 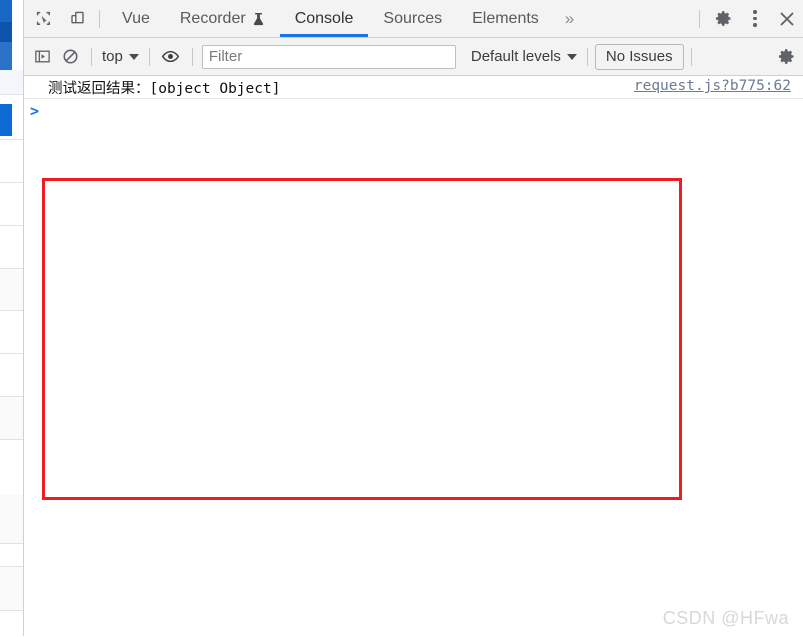 I want to click on console-prompt-row: >, so click(x=413, y=111).